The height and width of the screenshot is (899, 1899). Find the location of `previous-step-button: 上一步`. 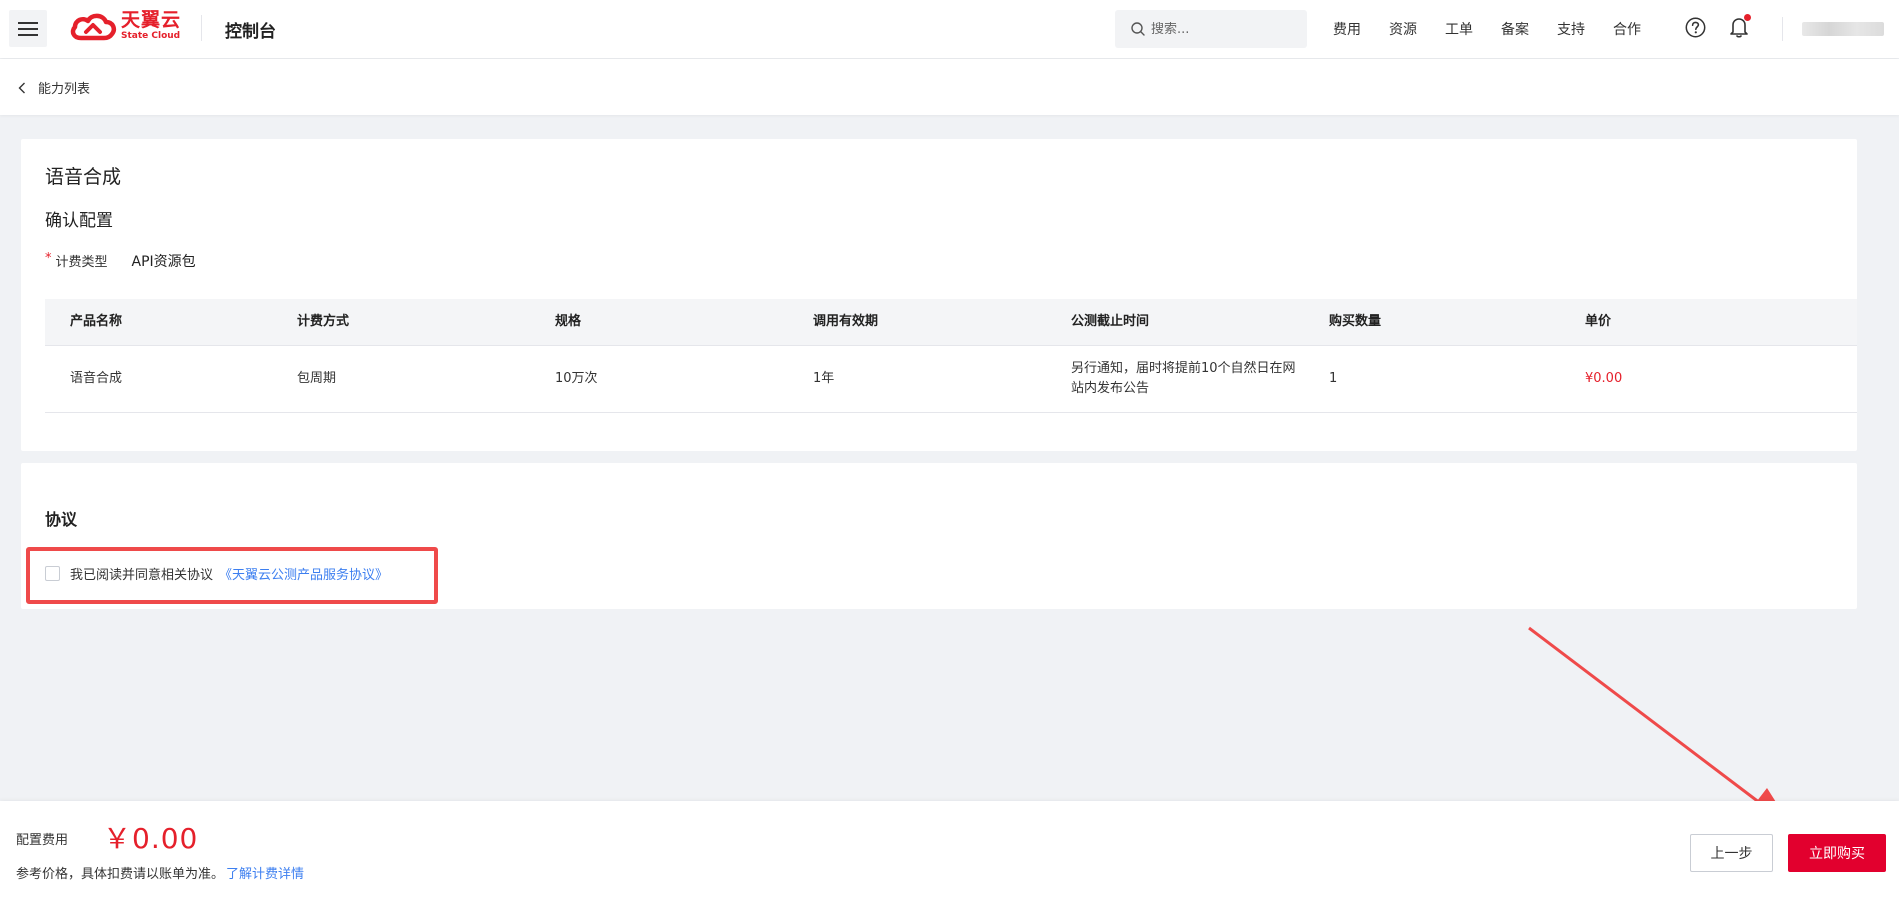

previous-step-button: 上一步 is located at coordinates (1731, 853).